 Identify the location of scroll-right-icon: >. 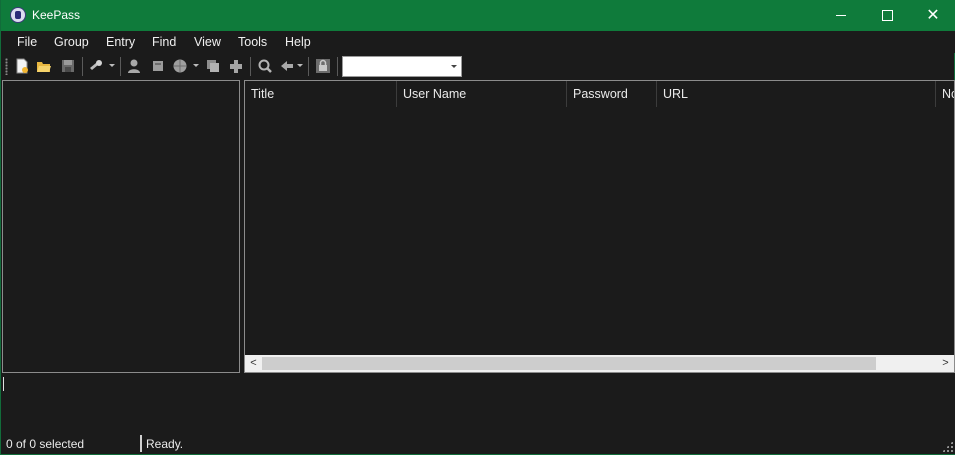
(945, 363).